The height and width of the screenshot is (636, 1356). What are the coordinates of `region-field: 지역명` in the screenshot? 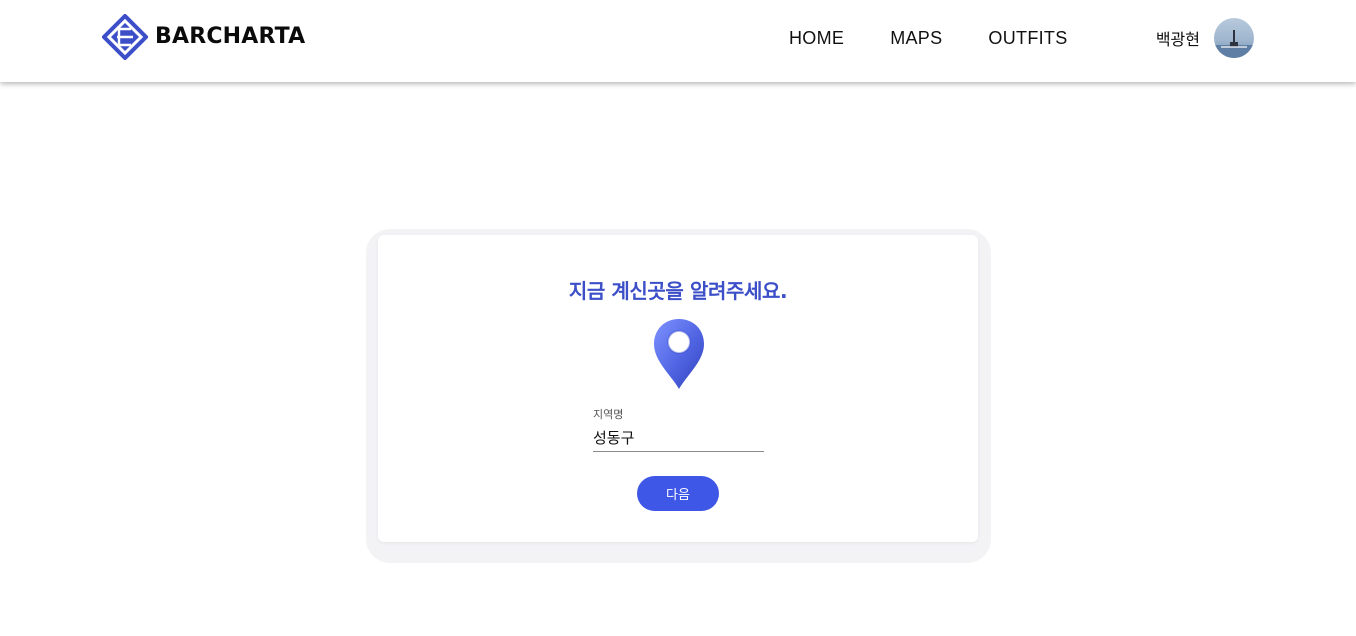 It's located at (678, 430).